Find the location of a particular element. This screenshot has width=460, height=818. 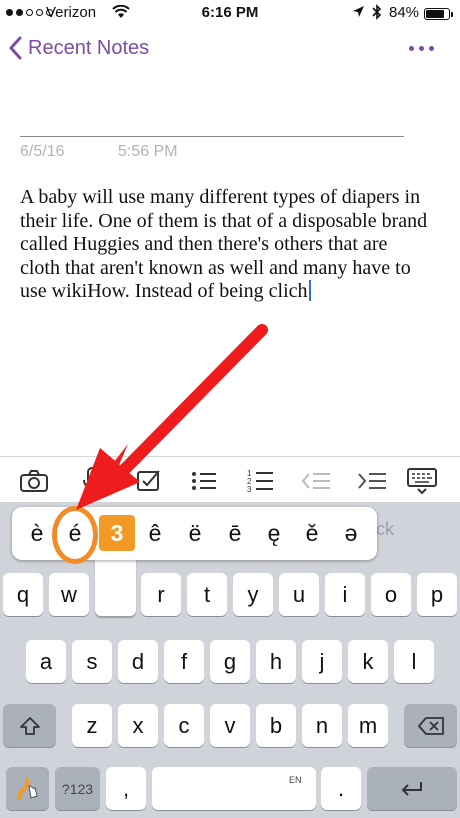

more-options-button is located at coordinates (421, 48).